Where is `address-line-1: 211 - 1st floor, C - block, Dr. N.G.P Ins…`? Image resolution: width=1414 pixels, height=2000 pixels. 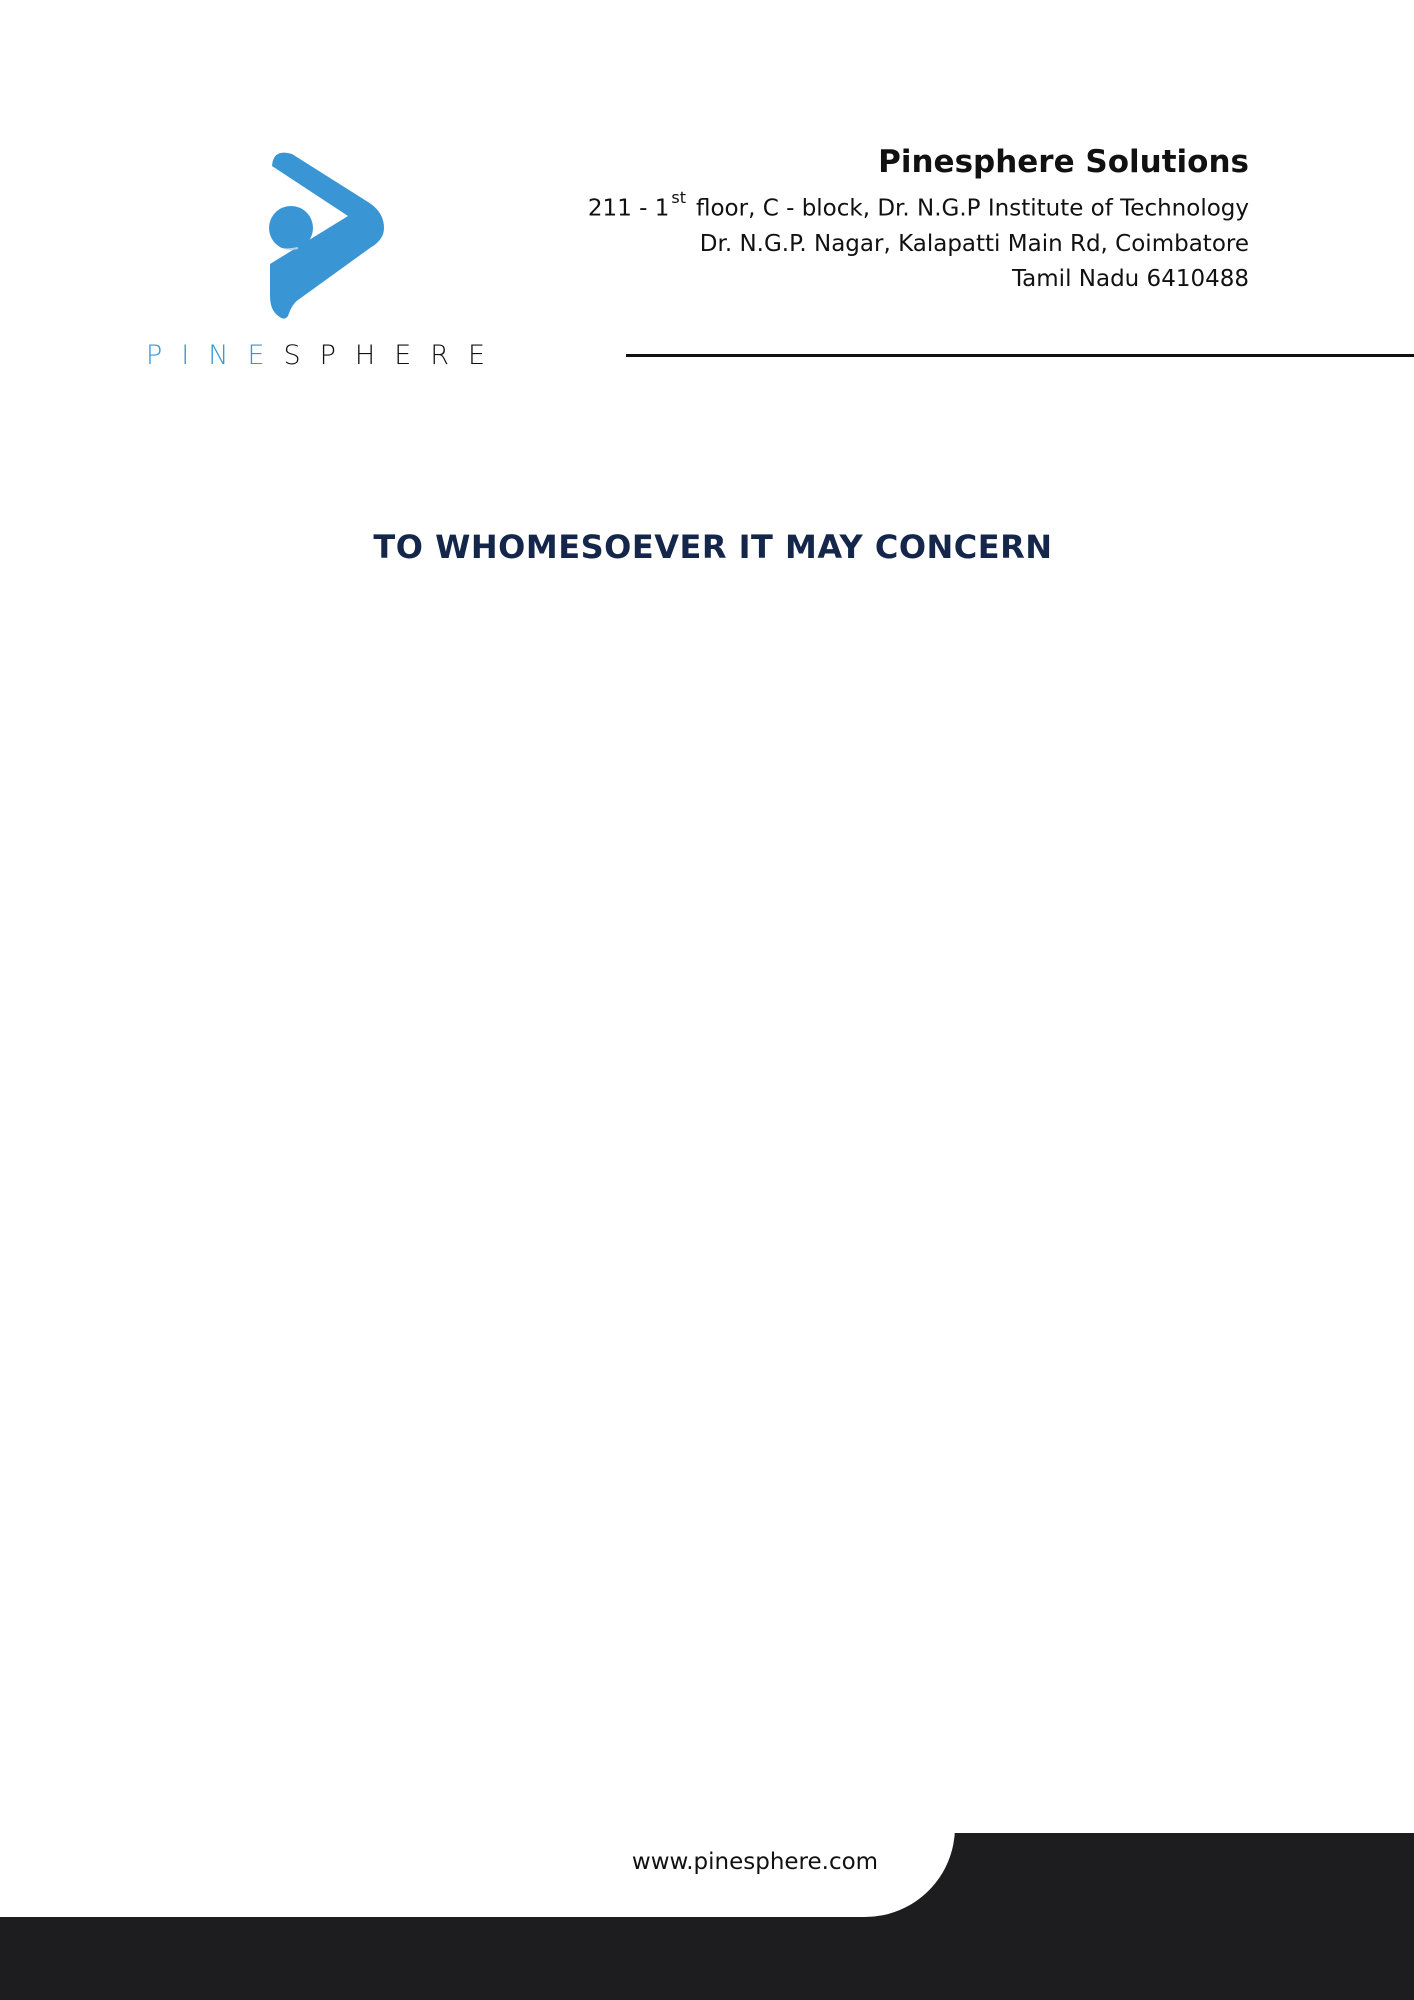
address-line-1: 211 - 1st floor, C - block, Dr. N.G.P Ins… is located at coordinates (899, 205).